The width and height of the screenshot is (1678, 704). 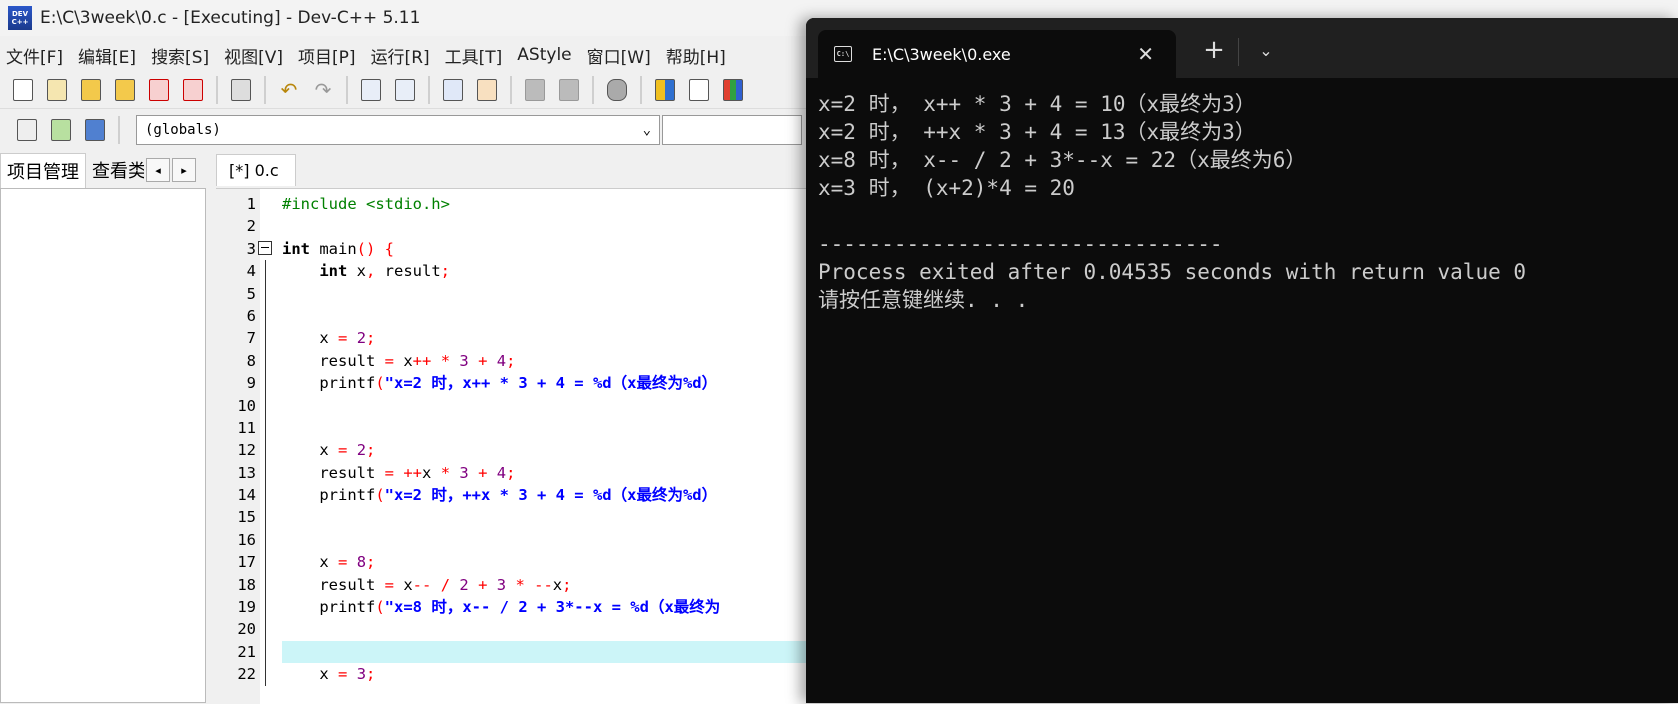 I want to click on line-number: 11, so click(x=246, y=427).